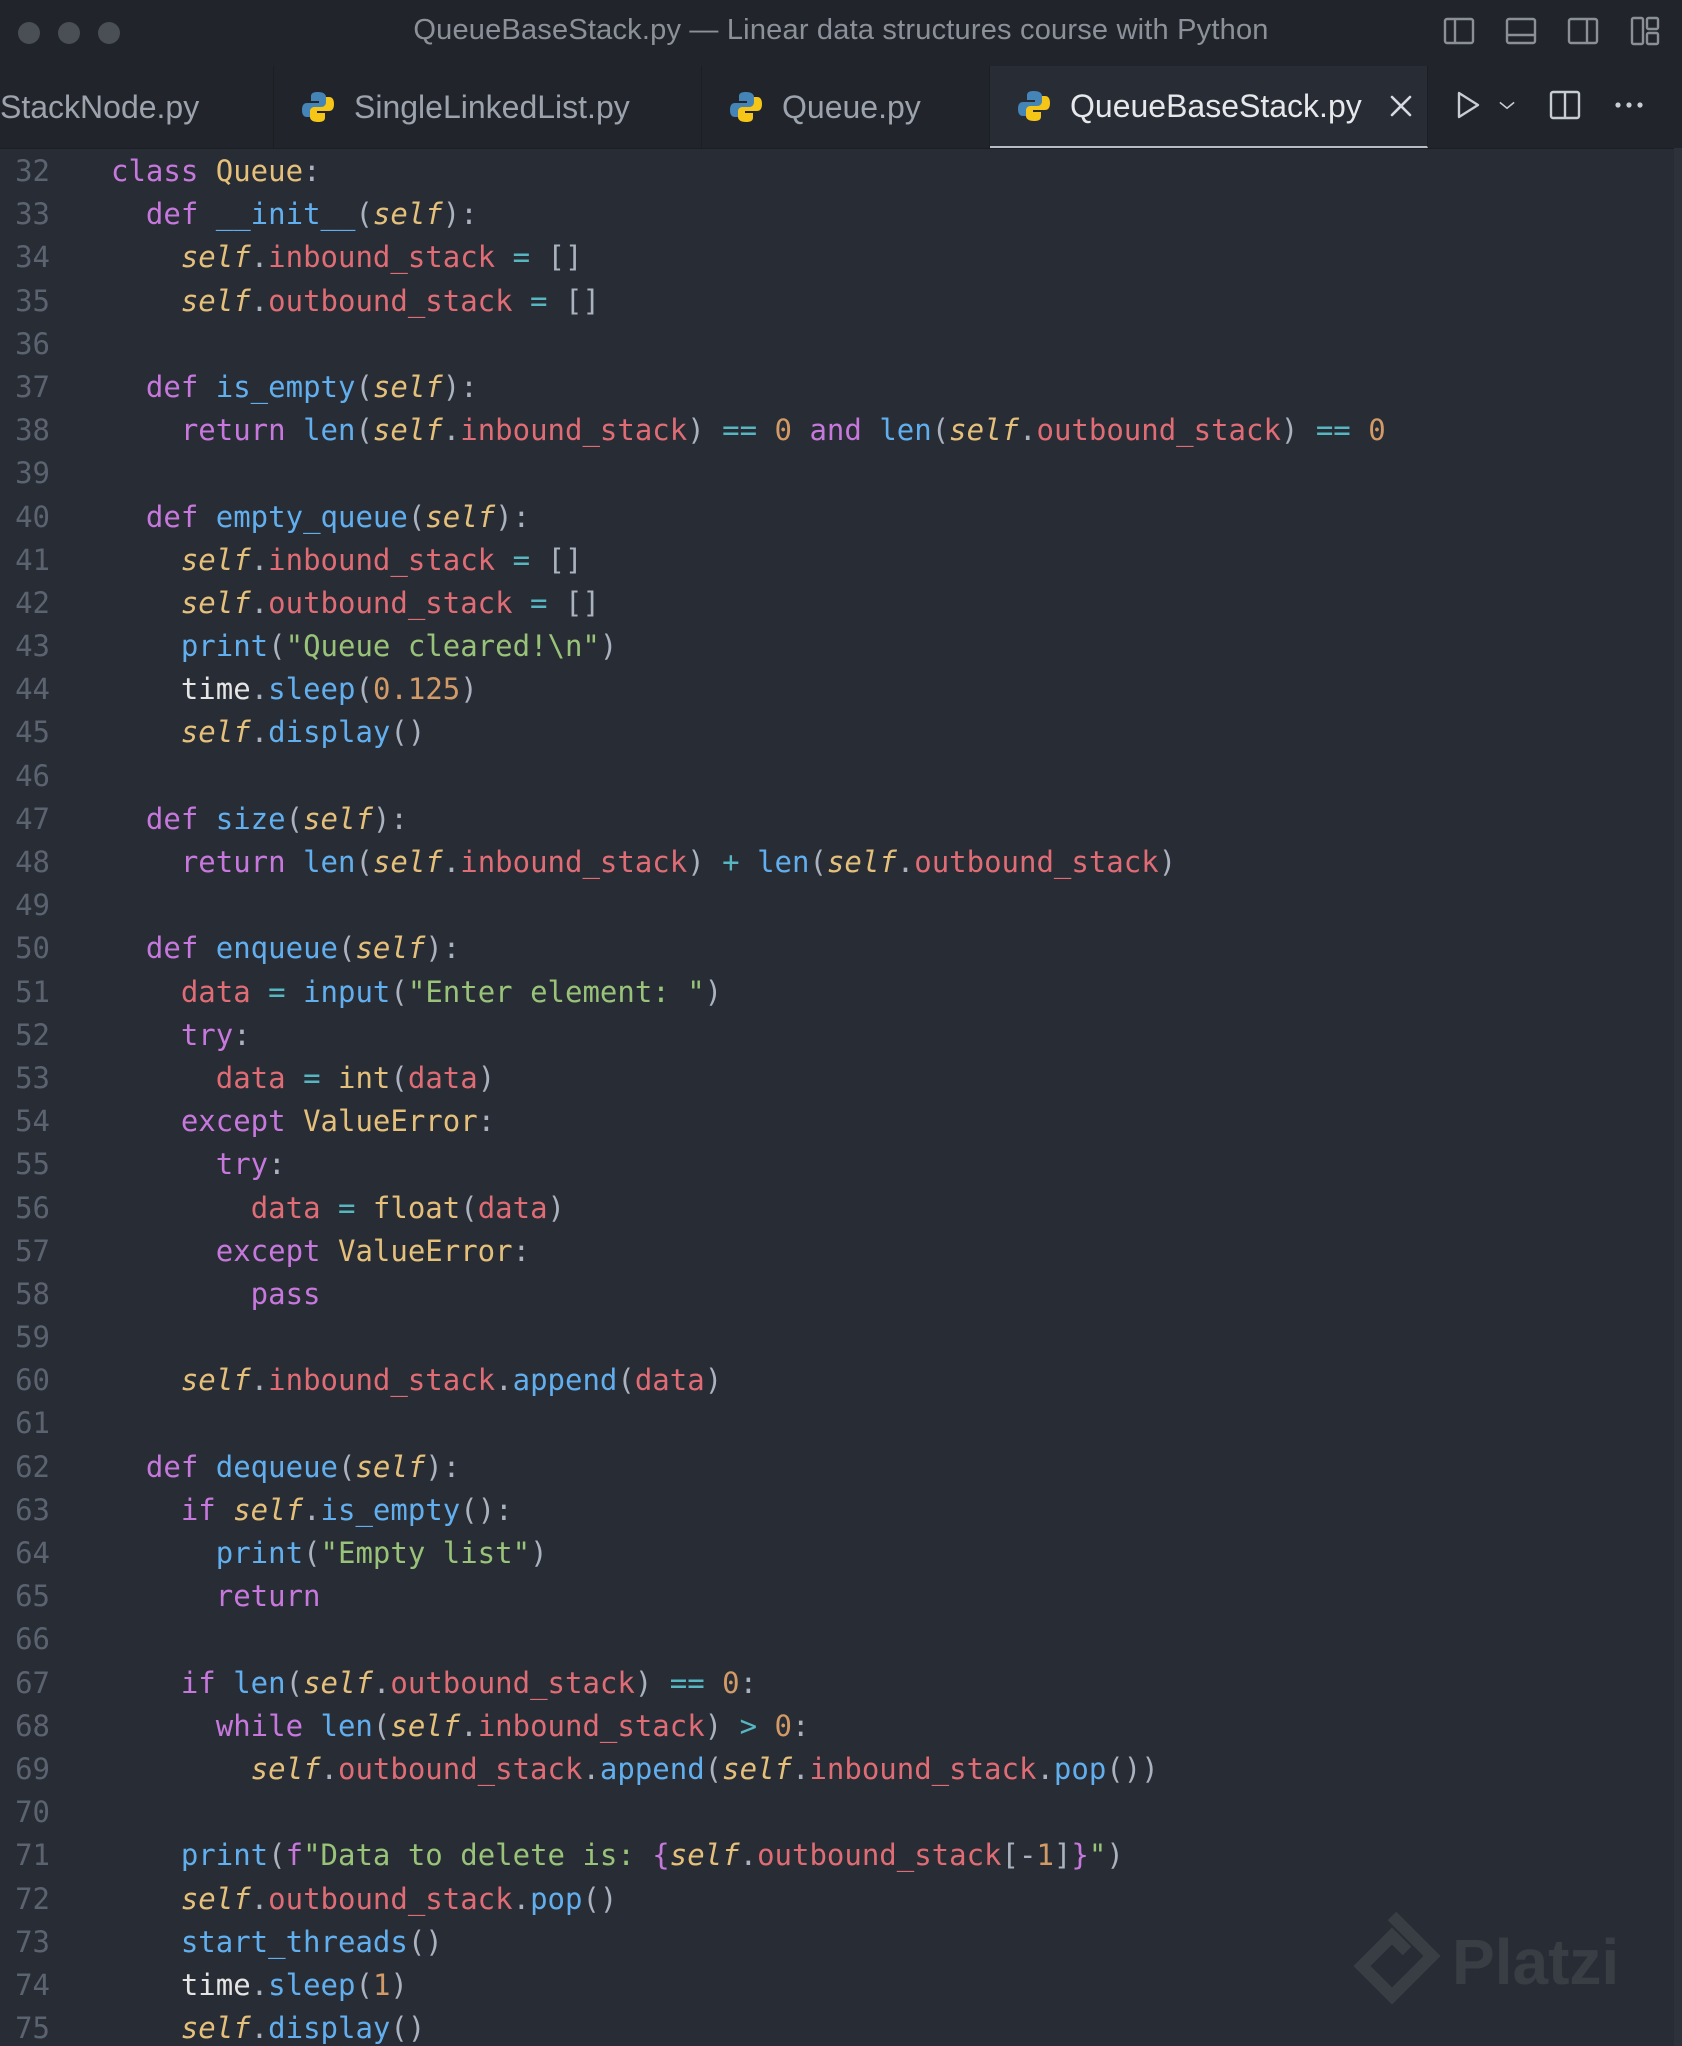  I want to click on toggle-primary-sidebar-icon, so click(1459, 31).